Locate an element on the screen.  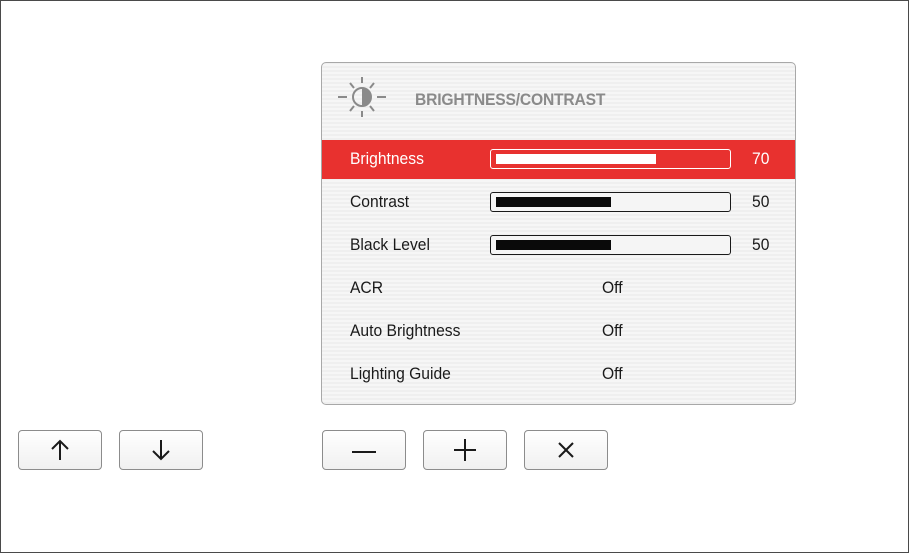
close-button is located at coordinates (566, 450).